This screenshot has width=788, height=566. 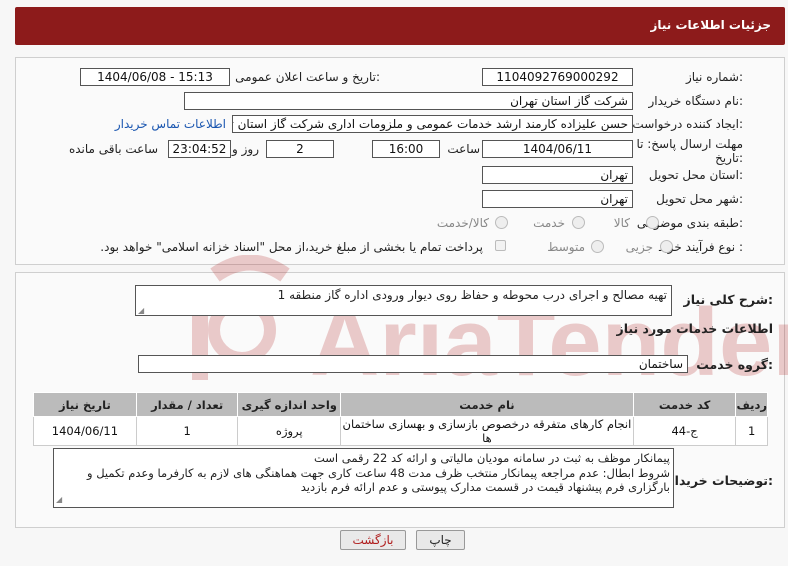 I want to click on hour-label: ساعت, so click(x=463, y=149).